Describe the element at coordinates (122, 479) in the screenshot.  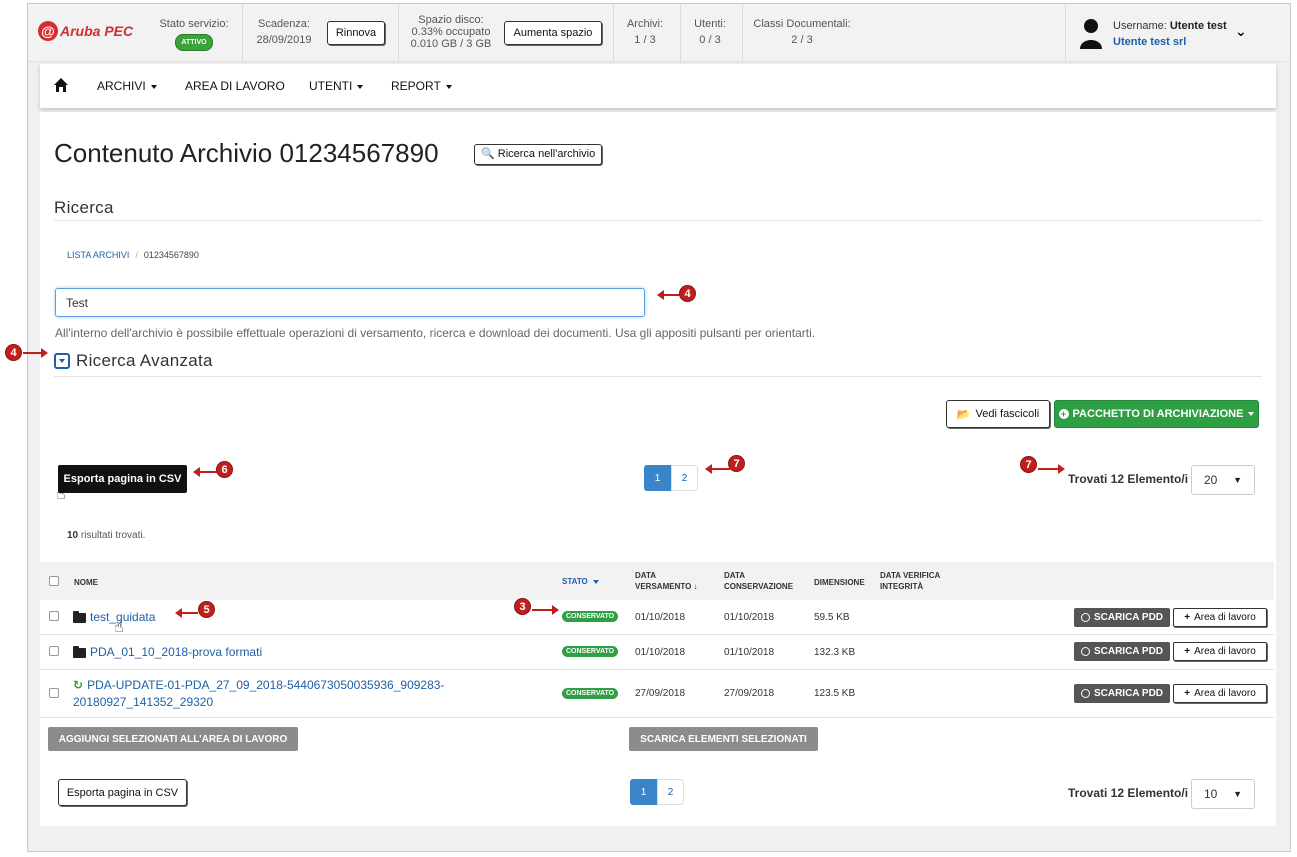
I see `export-csv-button: Esporta pagina in CSV` at that location.